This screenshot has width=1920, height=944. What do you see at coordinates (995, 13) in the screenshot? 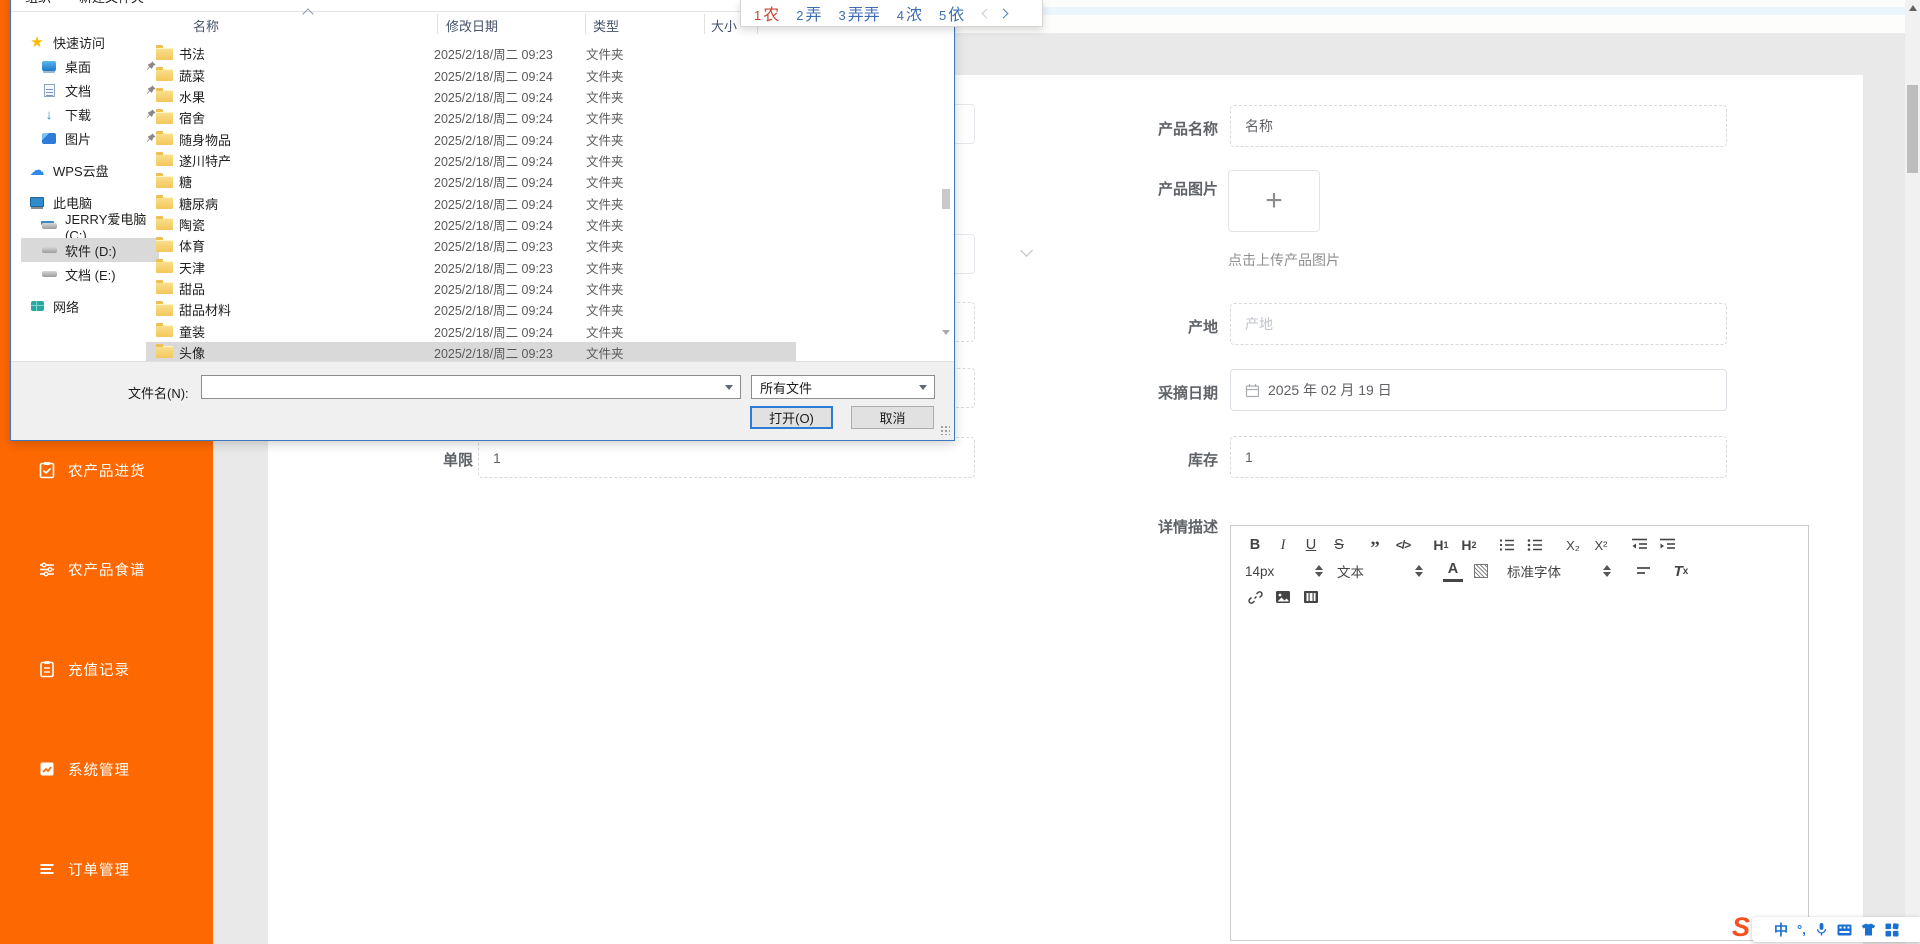
I see `ime-pager` at bounding box center [995, 13].